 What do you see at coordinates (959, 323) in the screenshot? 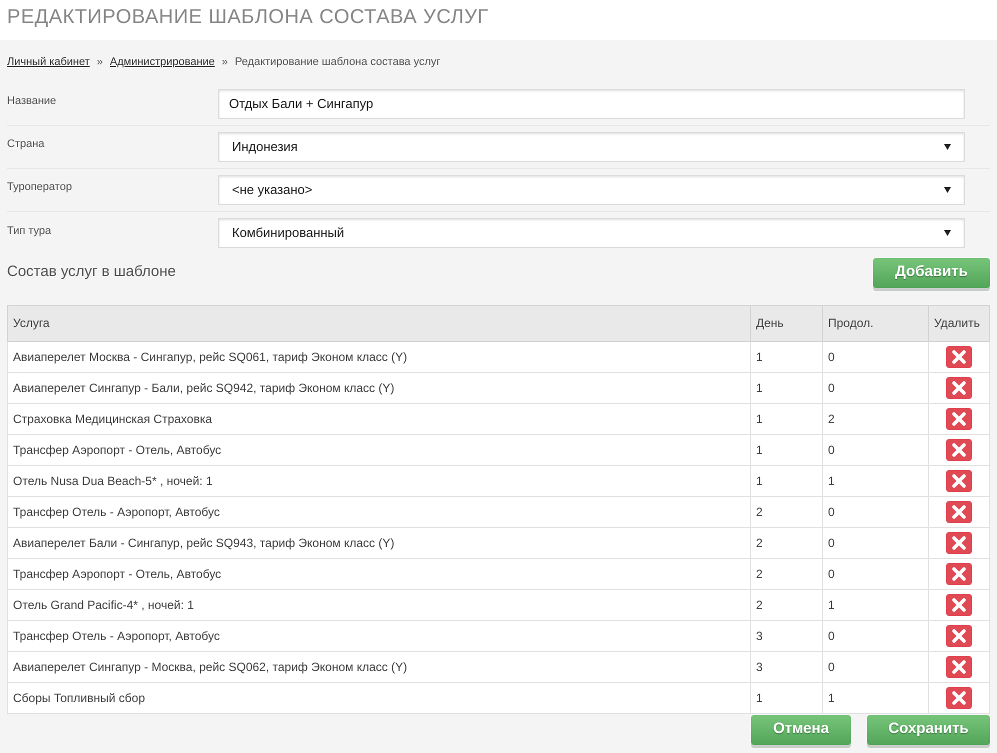
I see `column-header: Удалить` at bounding box center [959, 323].